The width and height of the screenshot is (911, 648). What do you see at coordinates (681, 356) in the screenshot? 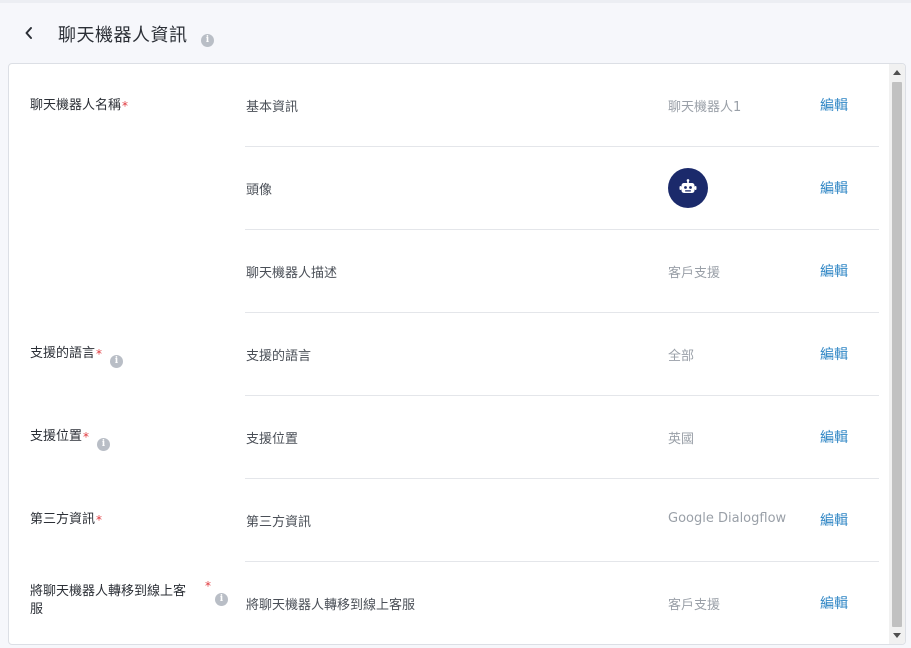
I see `row-value: 全部` at bounding box center [681, 356].